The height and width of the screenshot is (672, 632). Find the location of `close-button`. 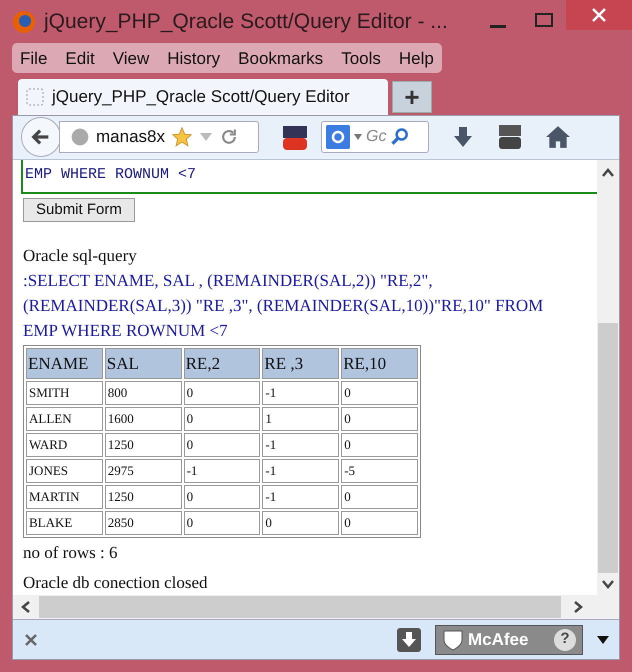

close-button is located at coordinates (599, 15).